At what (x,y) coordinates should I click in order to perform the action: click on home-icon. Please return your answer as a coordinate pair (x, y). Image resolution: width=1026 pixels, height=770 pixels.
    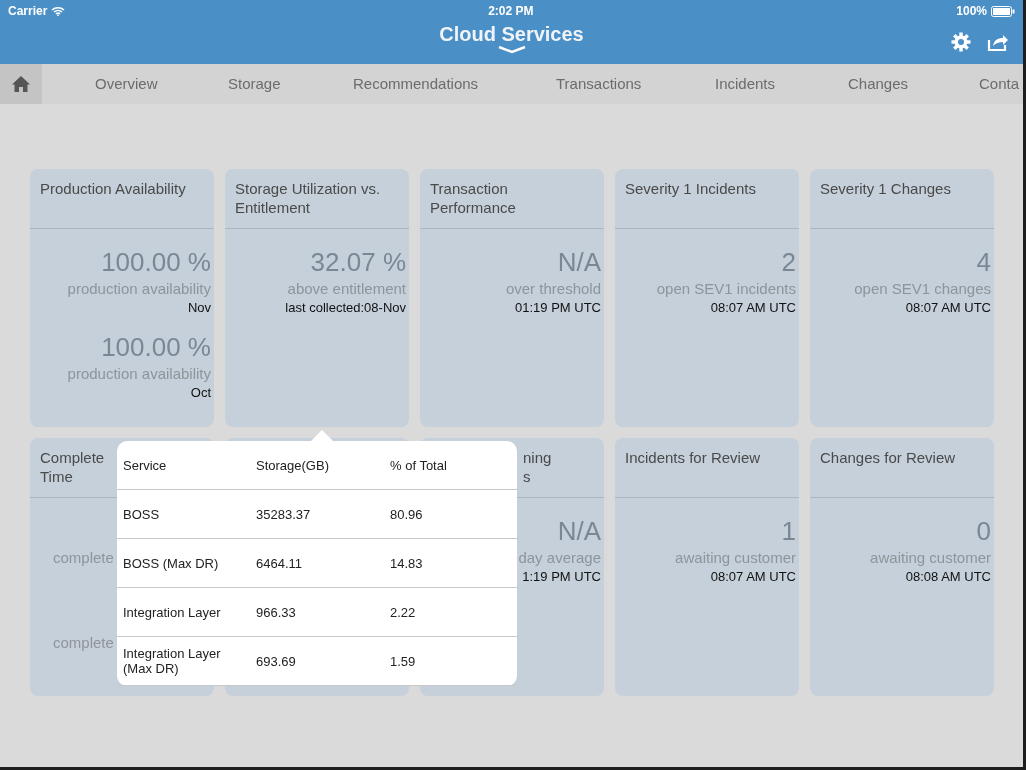
    Looking at the image, I should click on (21, 84).